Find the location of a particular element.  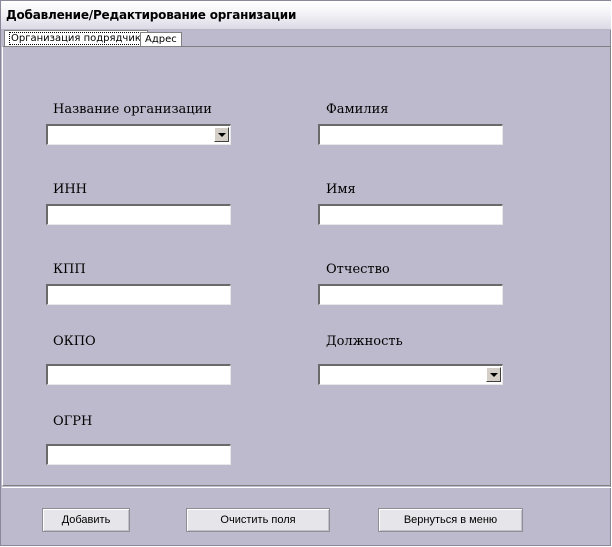

back-to-menu-button: Вернуться в меню is located at coordinates (450, 520).